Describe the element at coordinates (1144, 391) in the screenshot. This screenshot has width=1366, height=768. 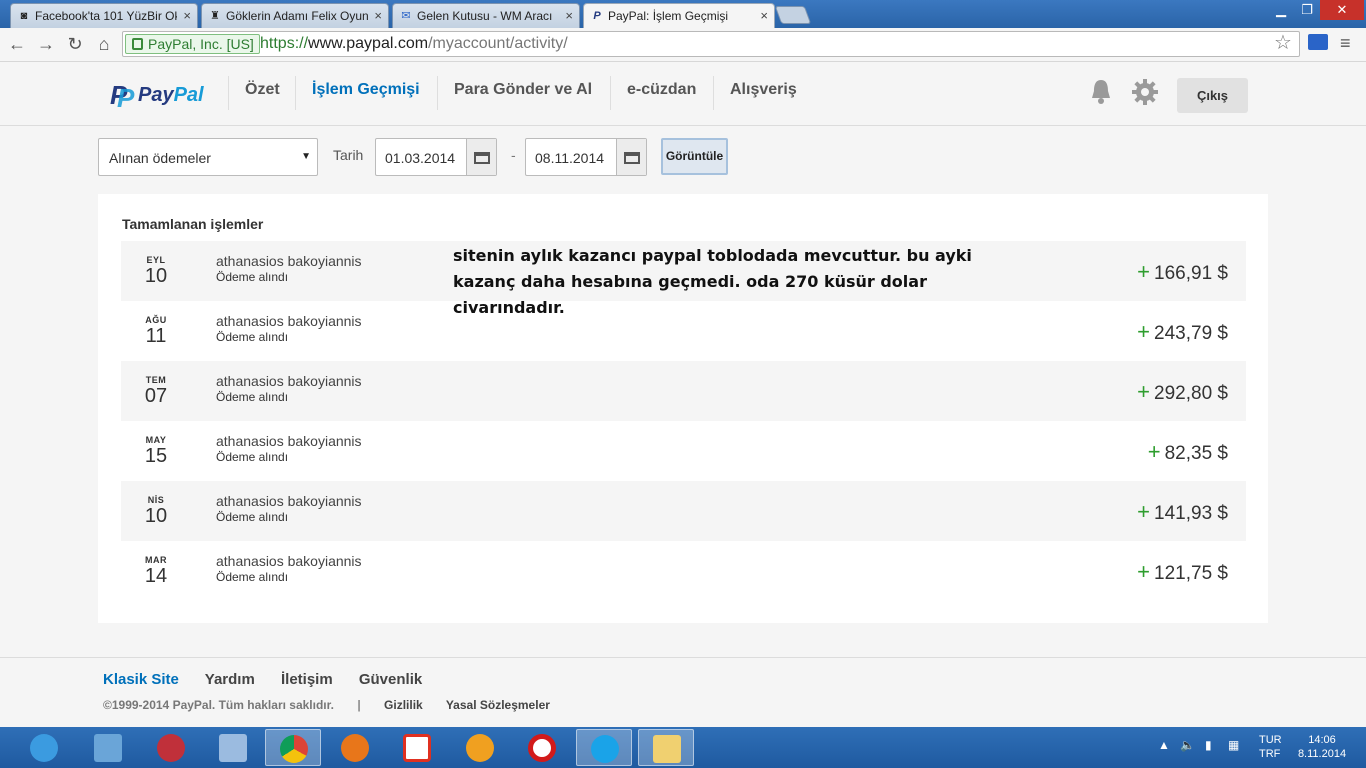
I see `plus-icon: +` at that location.